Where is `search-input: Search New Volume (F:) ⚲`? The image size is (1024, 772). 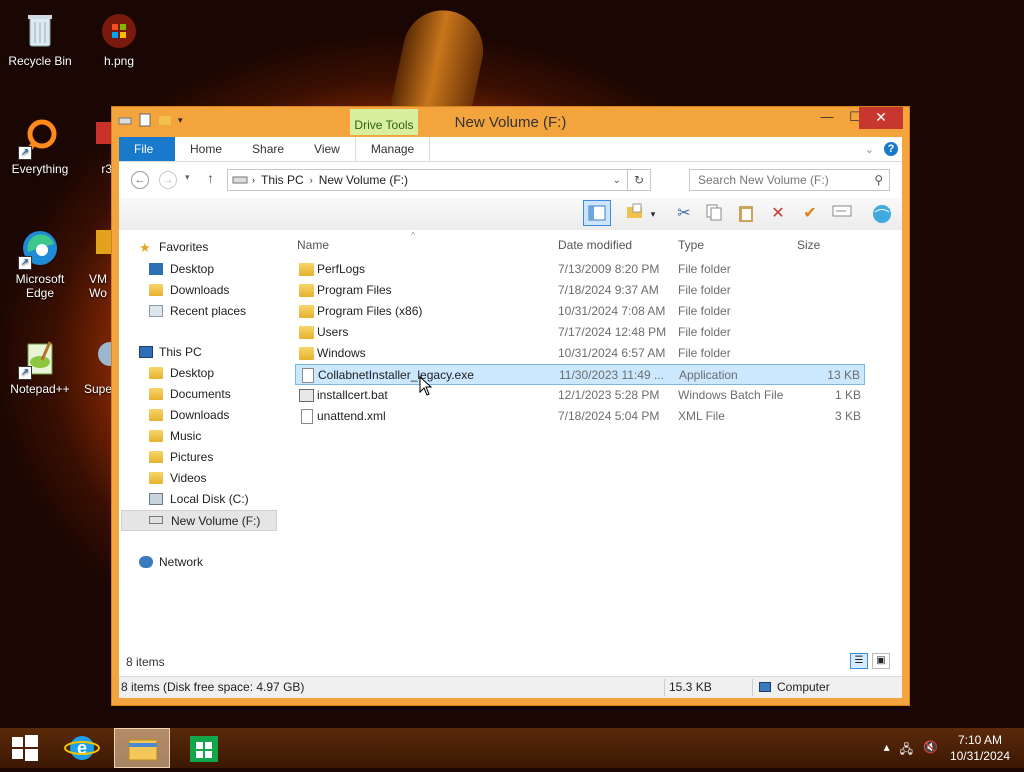 search-input: Search New Volume (F:) ⚲ is located at coordinates (789, 180).